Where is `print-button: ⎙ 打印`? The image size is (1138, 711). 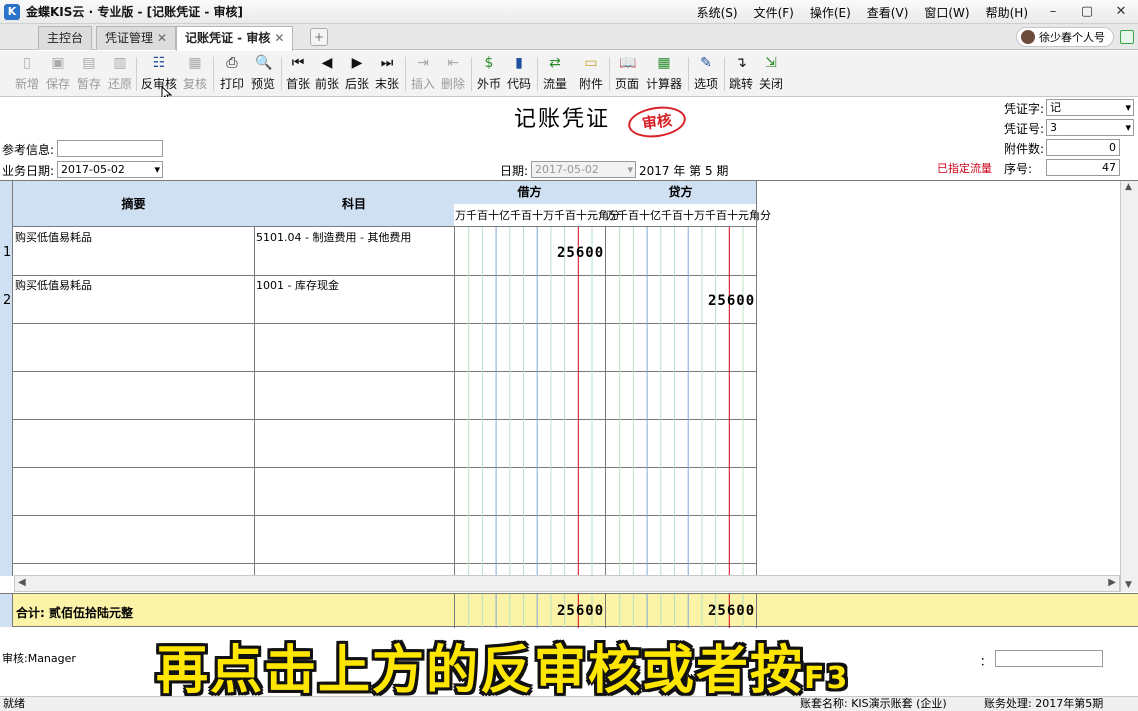 print-button: ⎙ 打印 is located at coordinates (232, 74).